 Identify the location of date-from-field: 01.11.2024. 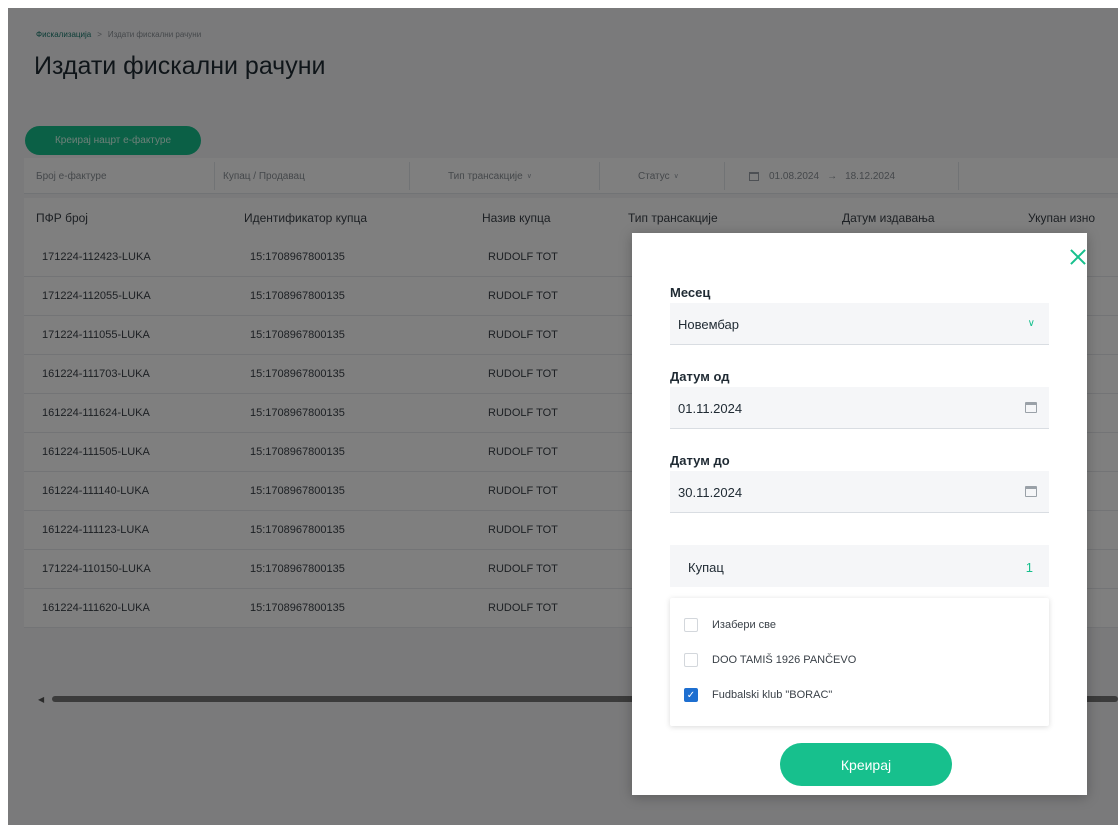
(859, 408).